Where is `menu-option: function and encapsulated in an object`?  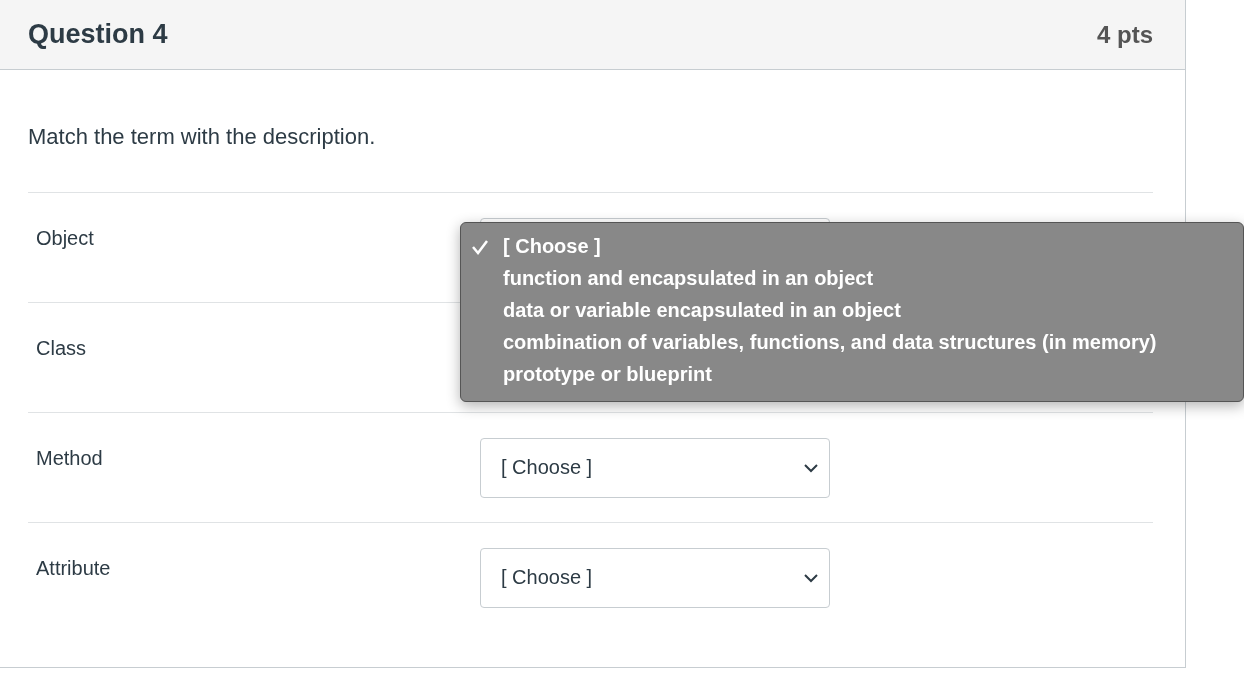 menu-option: function and encapsulated in an object is located at coordinates (852, 278).